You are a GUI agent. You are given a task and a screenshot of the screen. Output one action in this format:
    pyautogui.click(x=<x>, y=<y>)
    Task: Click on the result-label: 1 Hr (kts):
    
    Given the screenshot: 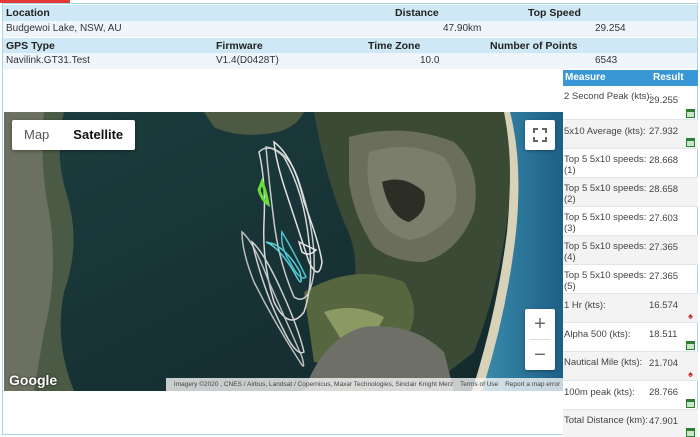 What is the action you would take?
    pyautogui.click(x=585, y=305)
    